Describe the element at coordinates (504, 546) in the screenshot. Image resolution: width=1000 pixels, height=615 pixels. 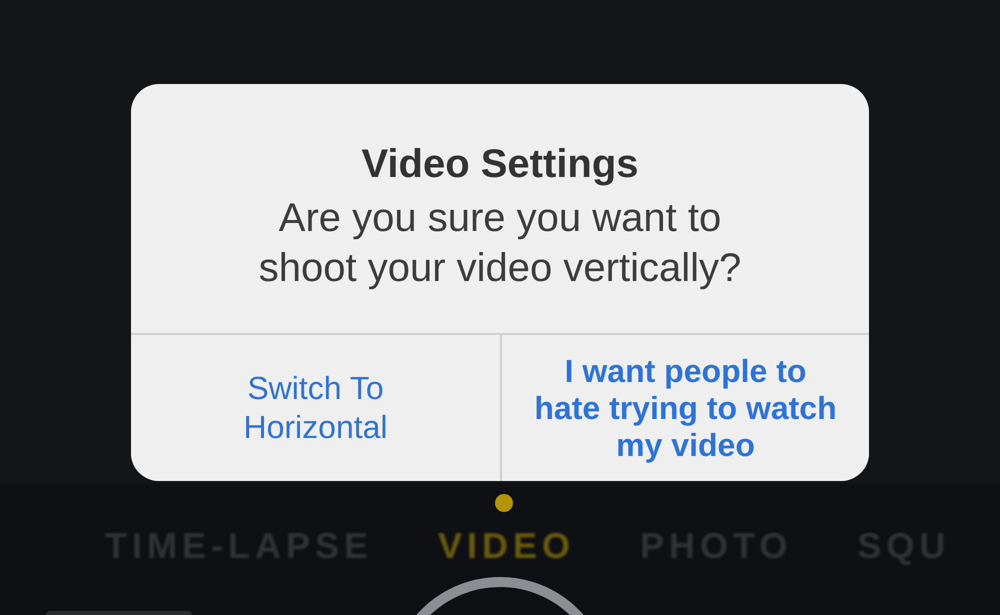
I see `mode-tab: VIDEO` at that location.